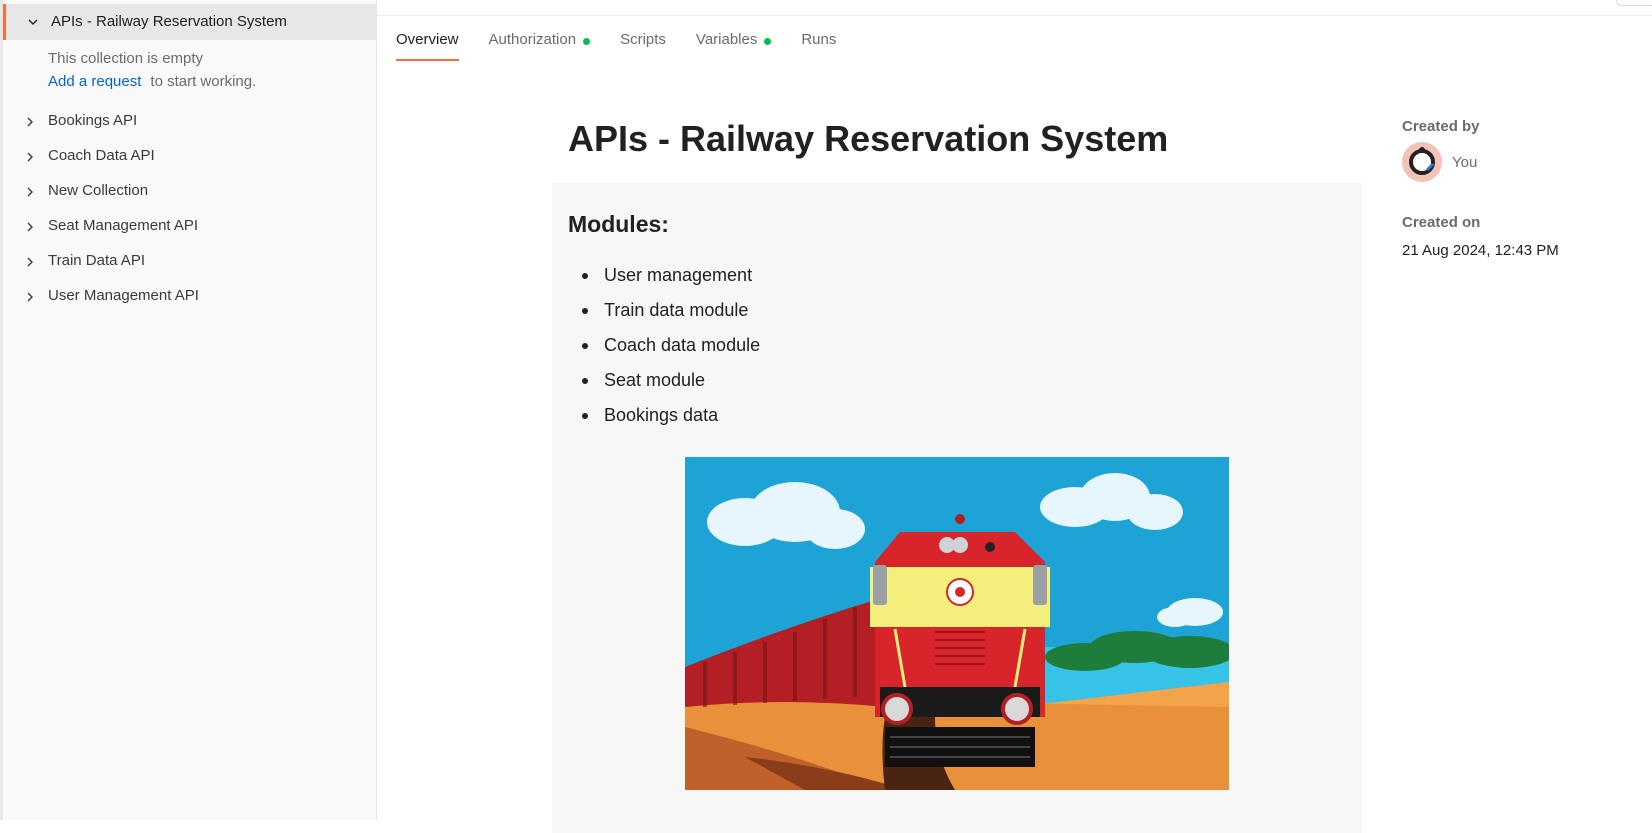 The image size is (1652, 833). What do you see at coordinates (189, 262) in the screenshot?
I see `sidebar-item-train-data-api: Train Data API` at bounding box center [189, 262].